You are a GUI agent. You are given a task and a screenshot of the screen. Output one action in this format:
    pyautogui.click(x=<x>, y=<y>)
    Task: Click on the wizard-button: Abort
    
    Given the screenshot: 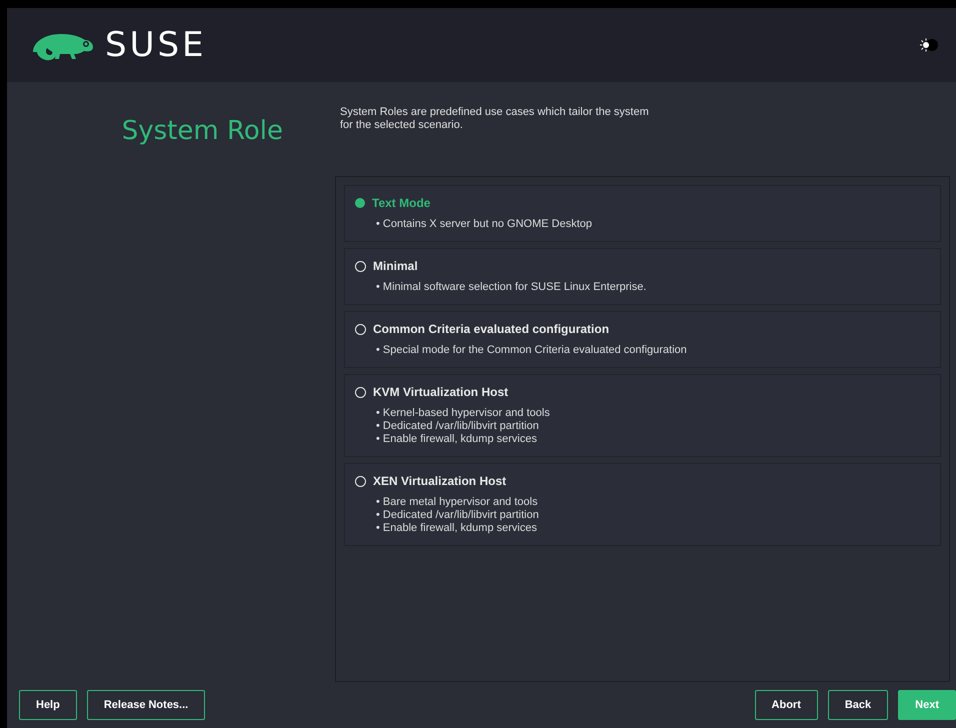 What is the action you would take?
    pyautogui.click(x=786, y=705)
    